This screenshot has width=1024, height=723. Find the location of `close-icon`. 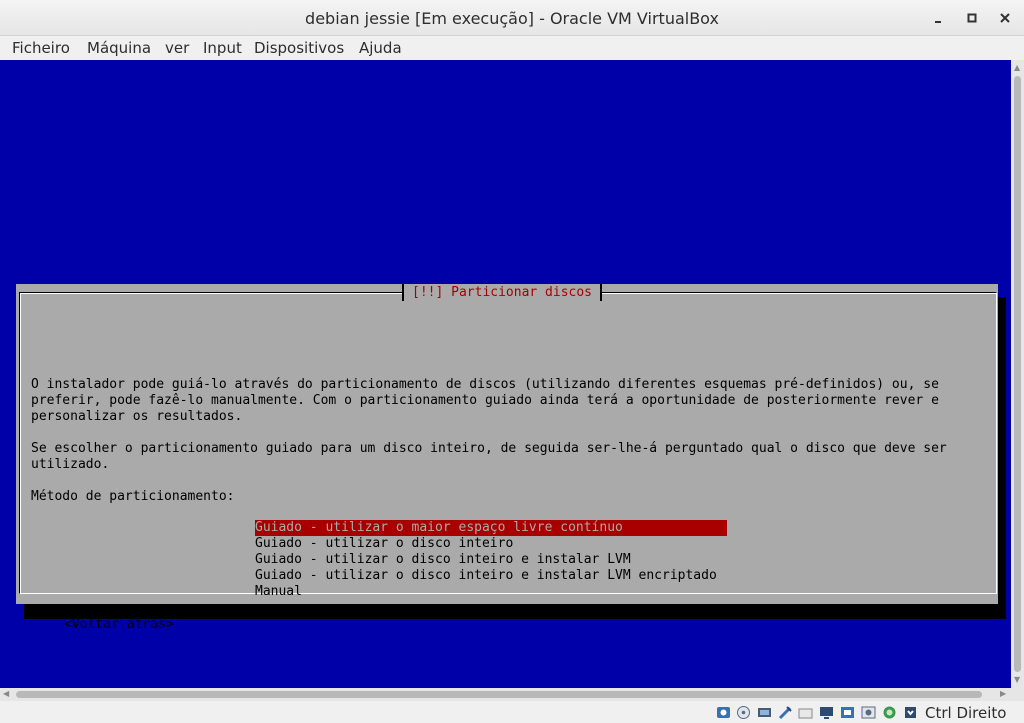

close-icon is located at coordinates (1005, 18).